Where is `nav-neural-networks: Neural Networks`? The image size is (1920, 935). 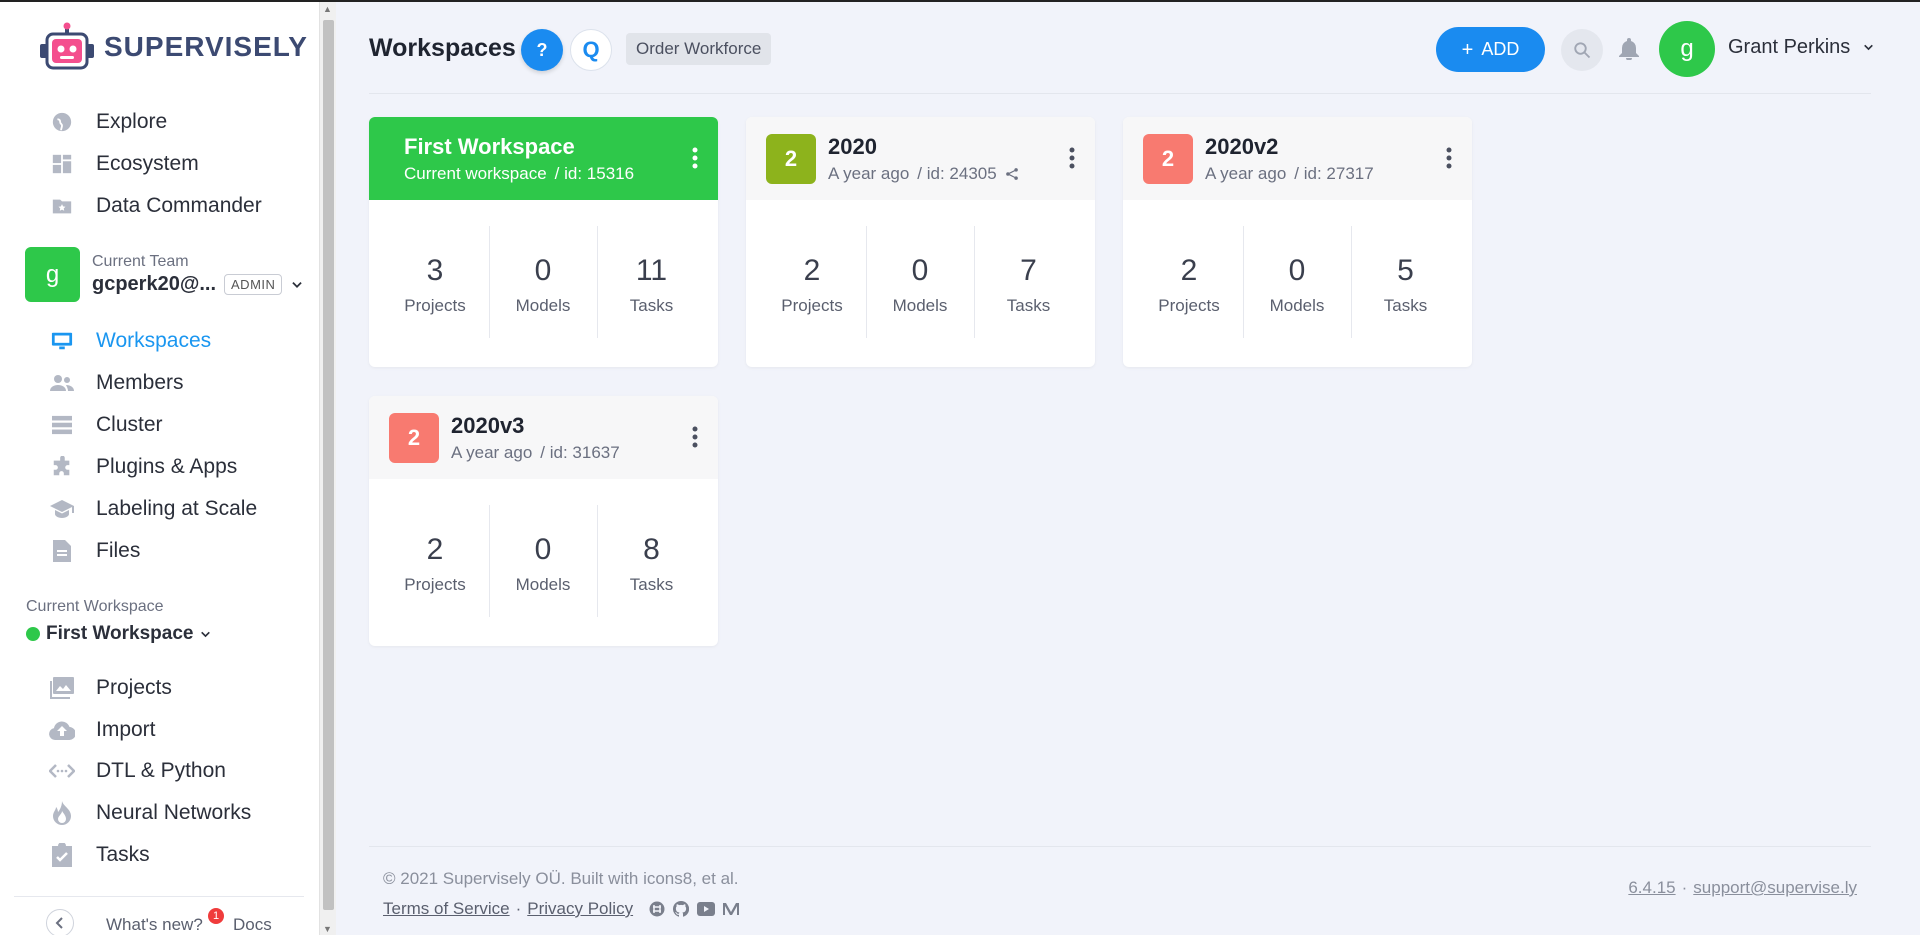 nav-neural-networks: Neural Networks is located at coordinates (149, 813).